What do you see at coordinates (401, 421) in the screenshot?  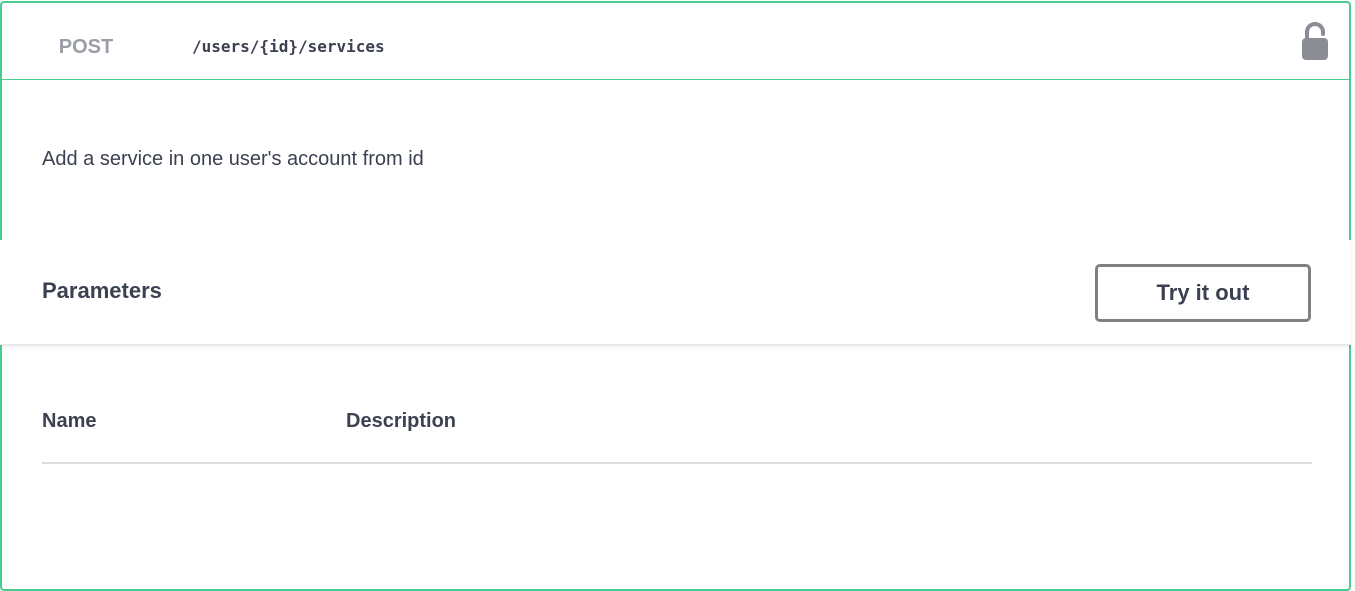 I see `column-header-description: Description` at bounding box center [401, 421].